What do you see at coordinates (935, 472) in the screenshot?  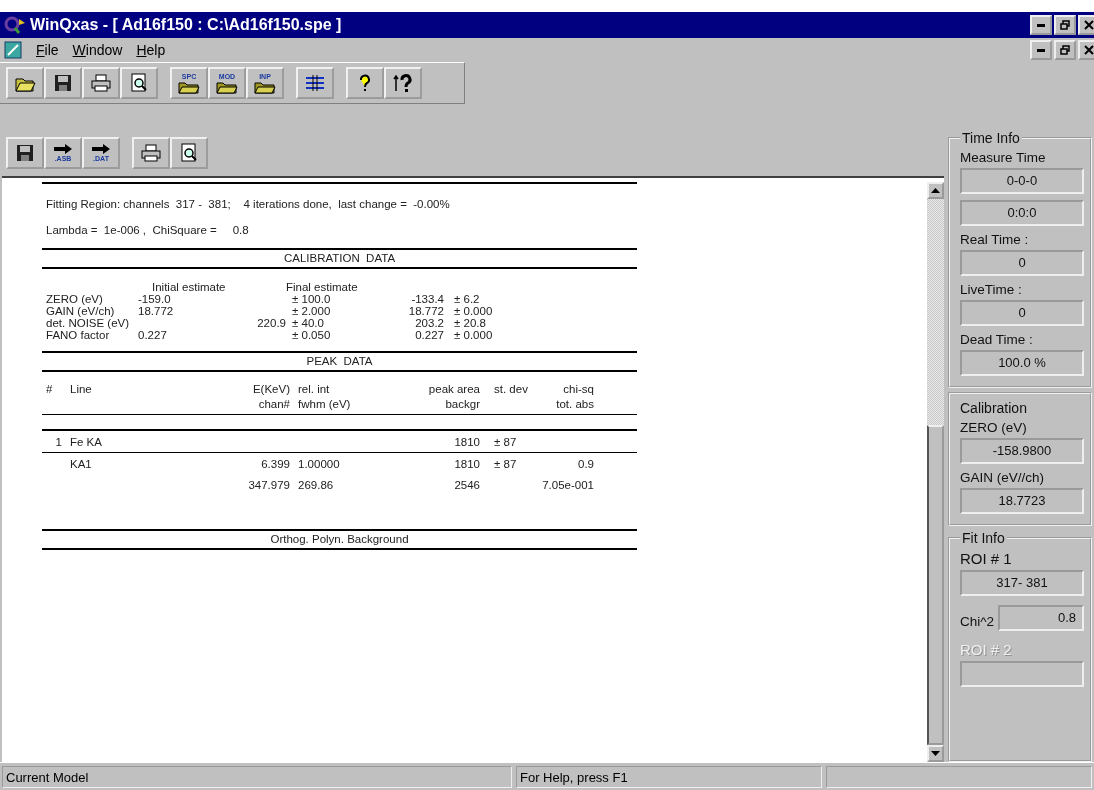 I see `vertical-scrollbar` at bounding box center [935, 472].